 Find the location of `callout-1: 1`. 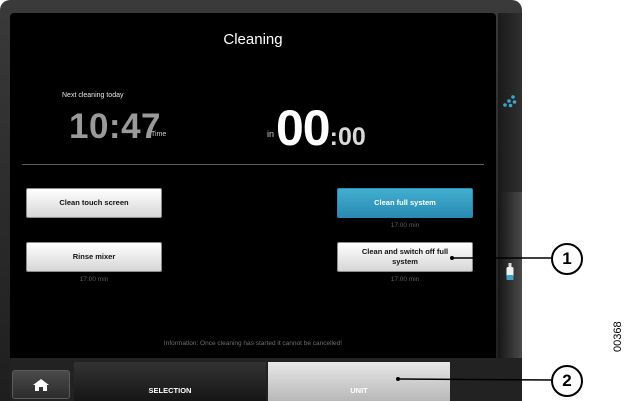

callout-1: 1 is located at coordinates (567, 259).